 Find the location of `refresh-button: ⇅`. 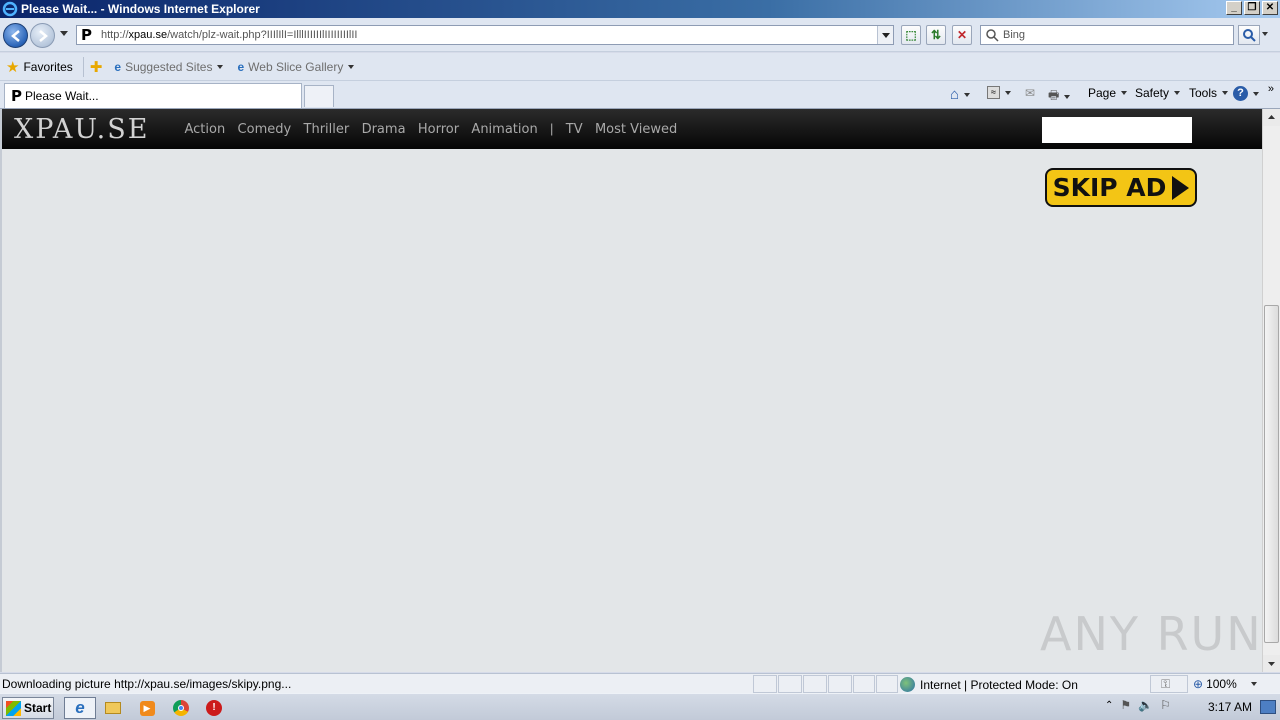

refresh-button: ⇅ is located at coordinates (936, 35).